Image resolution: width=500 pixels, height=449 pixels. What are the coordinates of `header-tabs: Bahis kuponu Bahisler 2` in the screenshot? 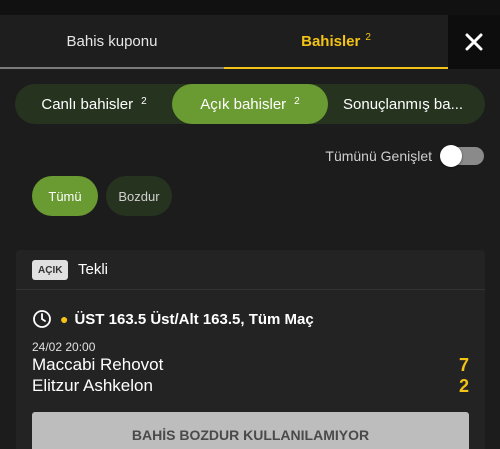 It's located at (250, 42).